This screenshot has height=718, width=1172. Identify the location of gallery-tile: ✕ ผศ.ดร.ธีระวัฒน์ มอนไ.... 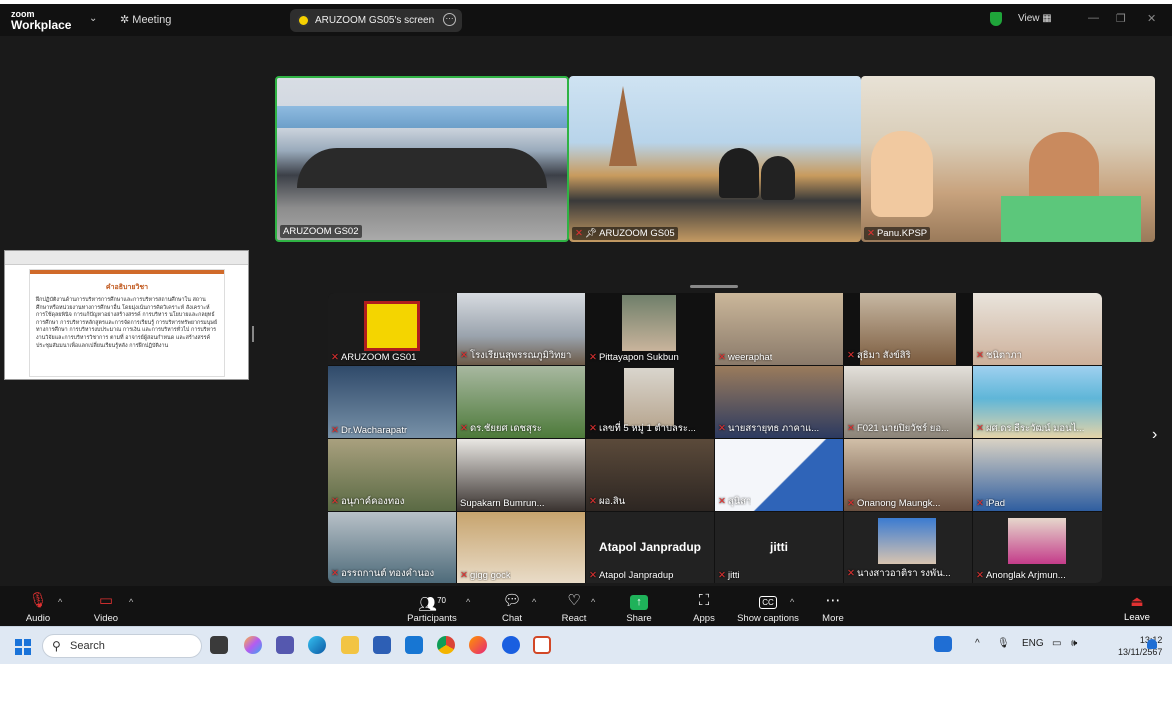
(1037, 402).